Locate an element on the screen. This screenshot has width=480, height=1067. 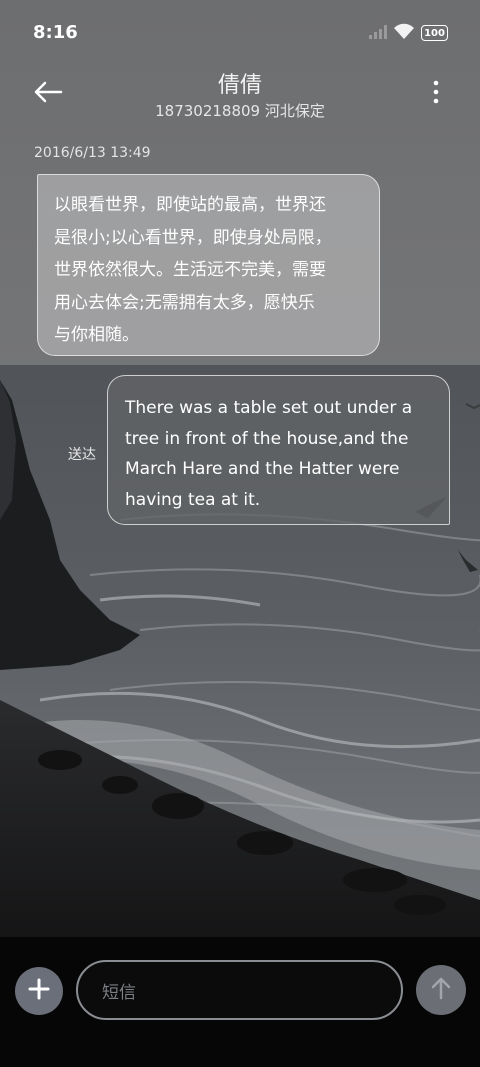
more-options-button is located at coordinates (436, 94).